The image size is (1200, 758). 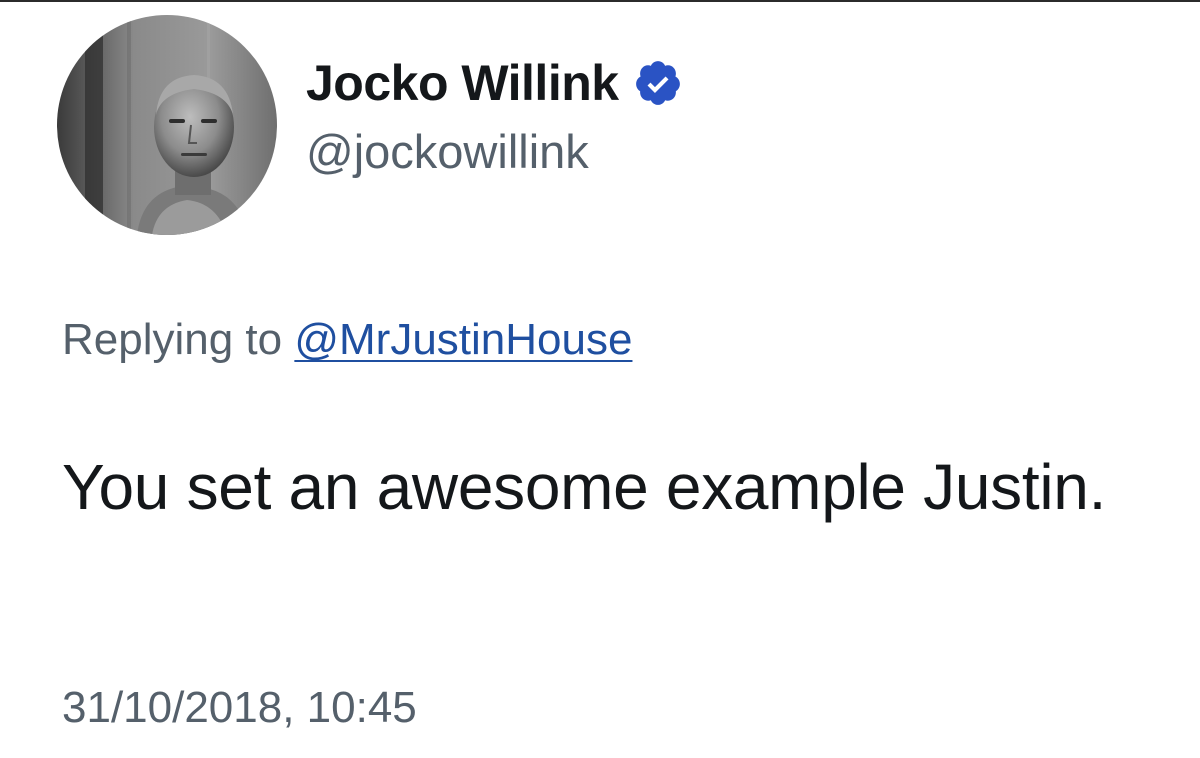 I want to click on replying-to-line: Replying to @MrJustinHouse, so click(x=347, y=340).